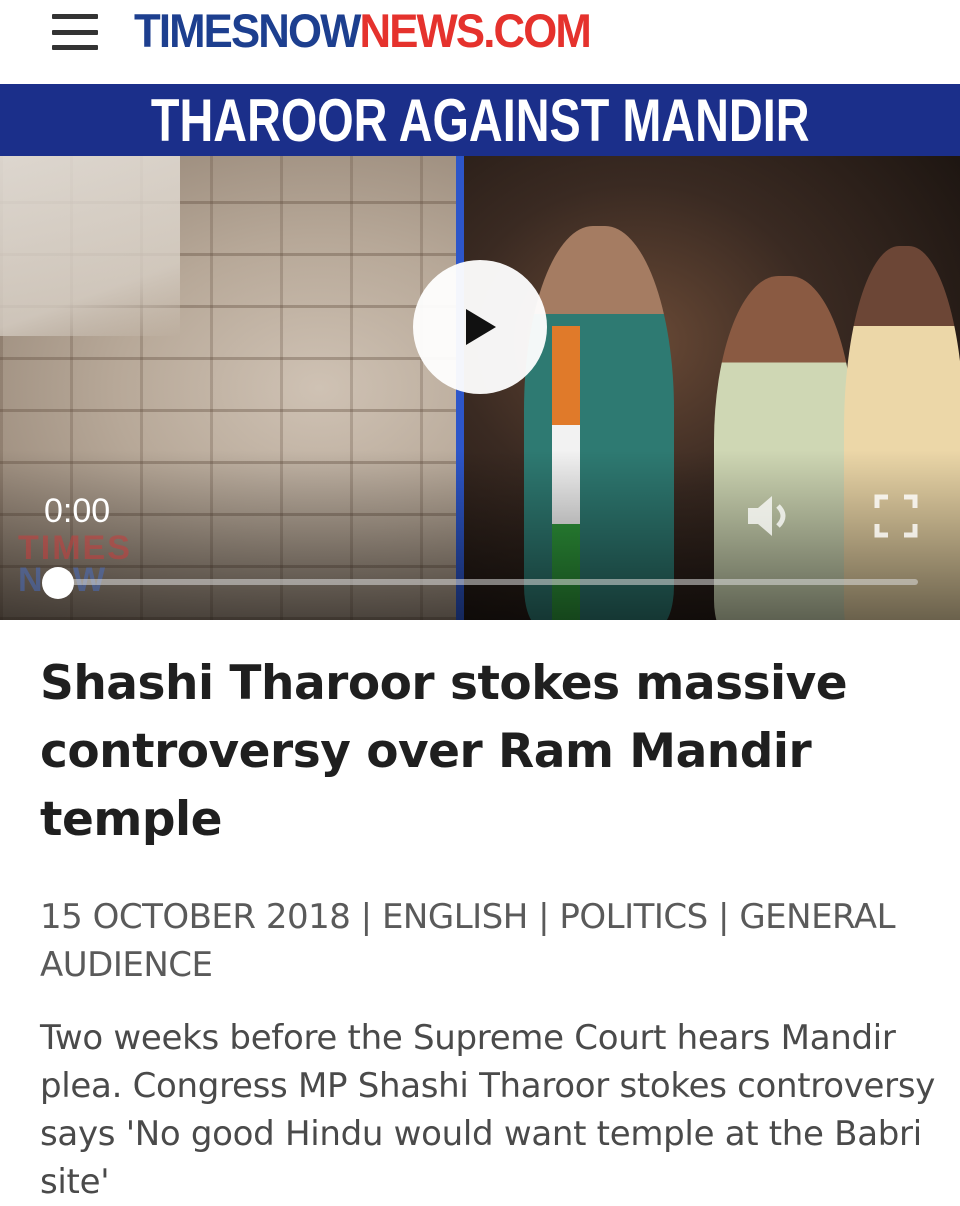  Describe the element at coordinates (896, 516) in the screenshot. I see `fullscreen-icon` at that location.